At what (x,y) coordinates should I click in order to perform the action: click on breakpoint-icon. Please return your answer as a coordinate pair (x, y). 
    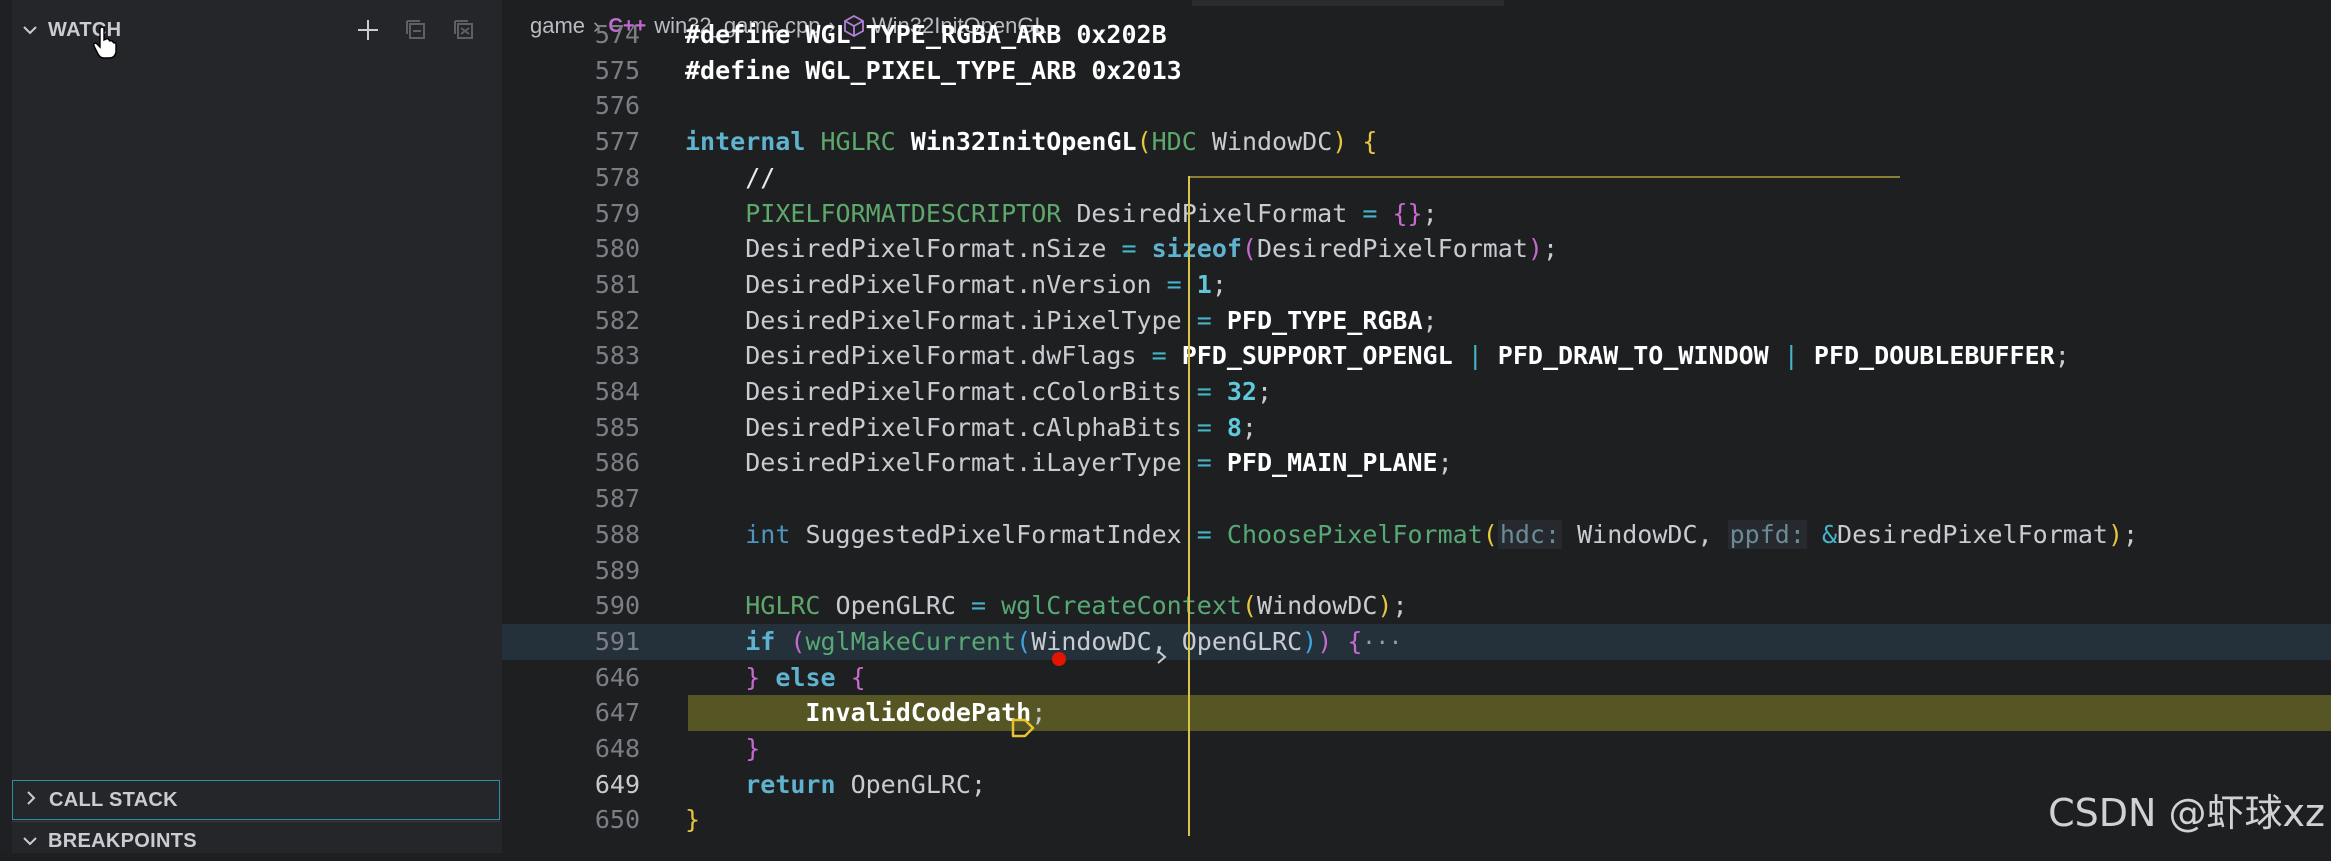
    Looking at the image, I should click on (1059, 659).